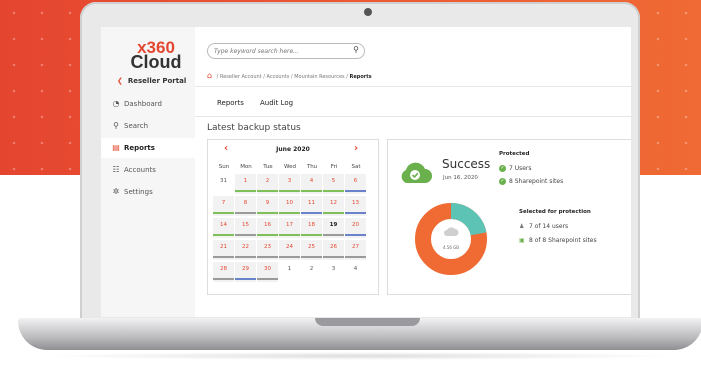 This screenshot has width=701, height=373. Describe the element at coordinates (278, 77) in the screenshot. I see `breadcrumb-item: Accounts` at that location.